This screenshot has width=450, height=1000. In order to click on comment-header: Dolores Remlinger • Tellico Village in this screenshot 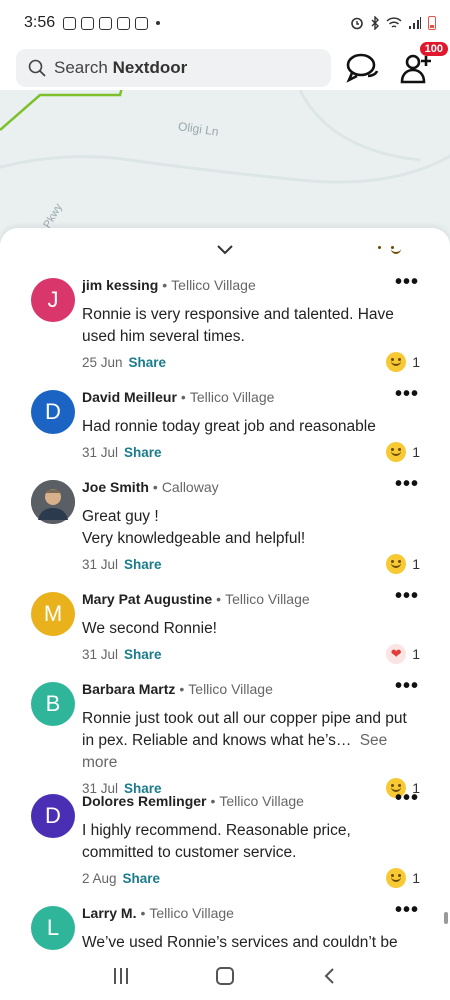, I will do `click(251, 801)`.